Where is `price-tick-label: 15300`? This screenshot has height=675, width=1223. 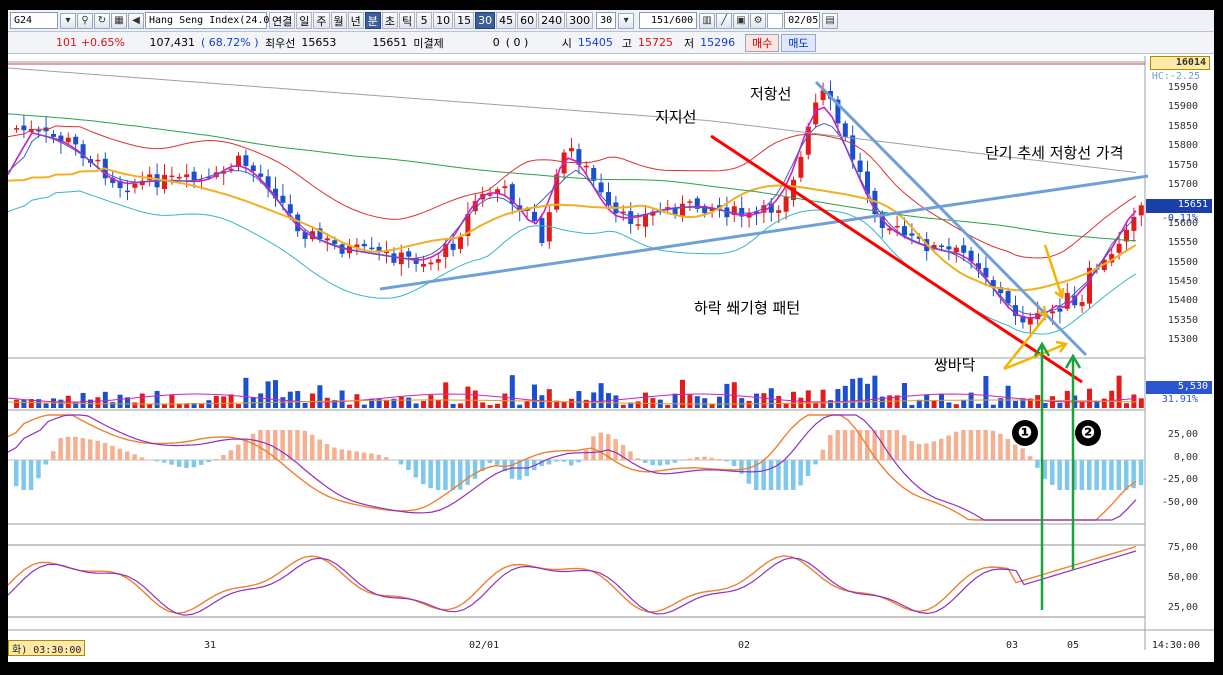 price-tick-label: 15300 is located at coordinates (1182, 340).